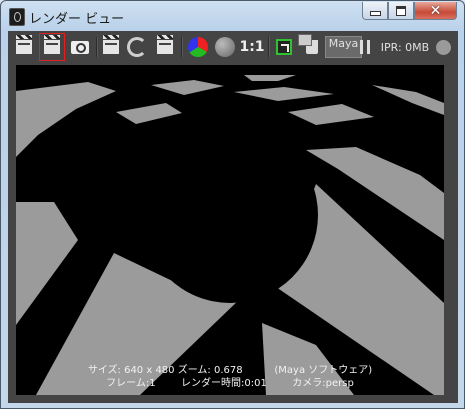 The height and width of the screenshot is (409, 465). I want to click on keep-image-icon, so click(284, 47).